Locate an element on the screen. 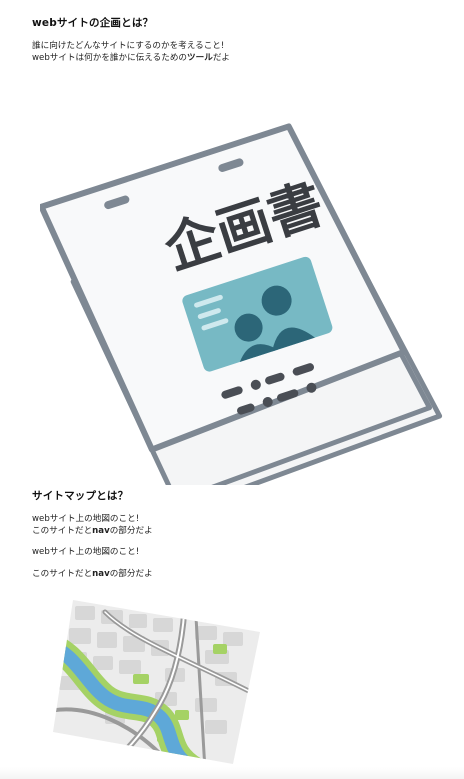 This screenshot has height=779, width=464. planning-description-line-1: 誰に向けたどんなサイトにするのかを考えること! is located at coordinates (128, 46).